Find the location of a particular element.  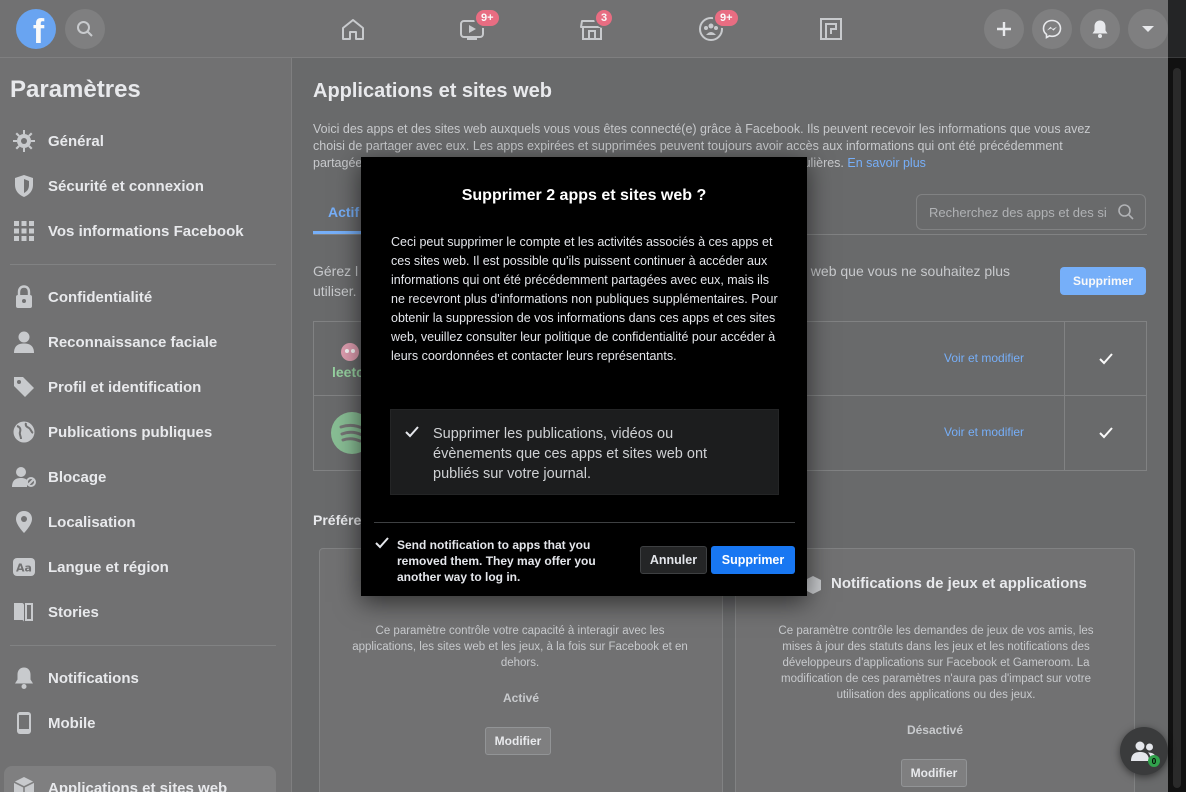

dialog-divider is located at coordinates (584, 522).